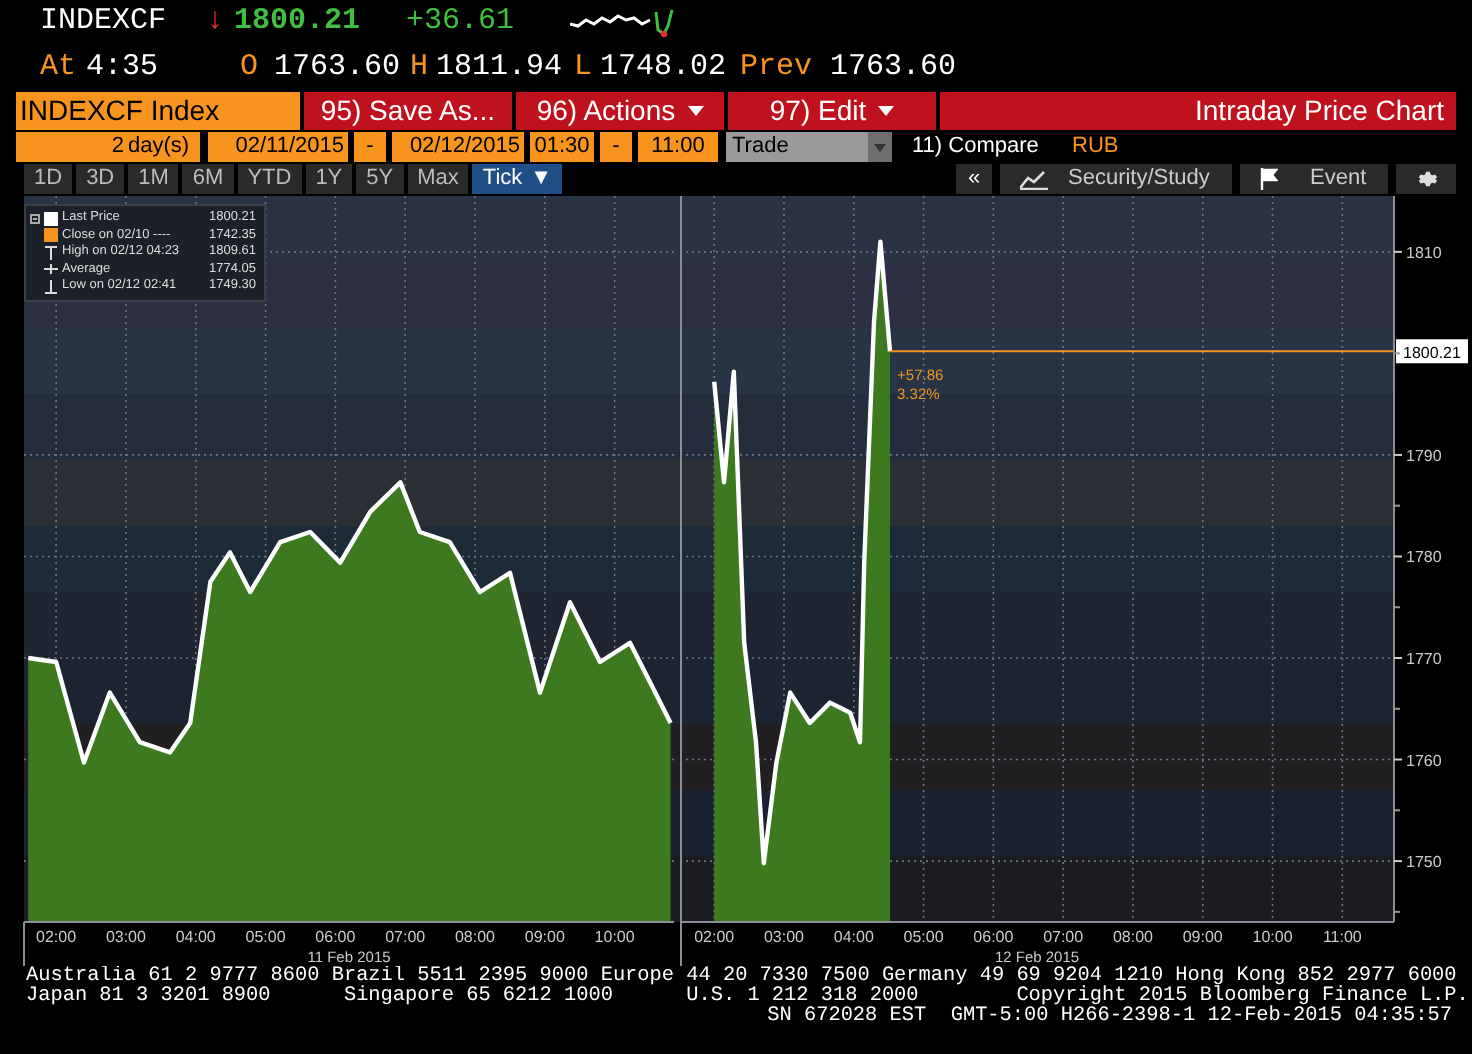 This screenshot has height=1054, width=1472. I want to click on ref-line-label: 1800.21, so click(1433, 353).